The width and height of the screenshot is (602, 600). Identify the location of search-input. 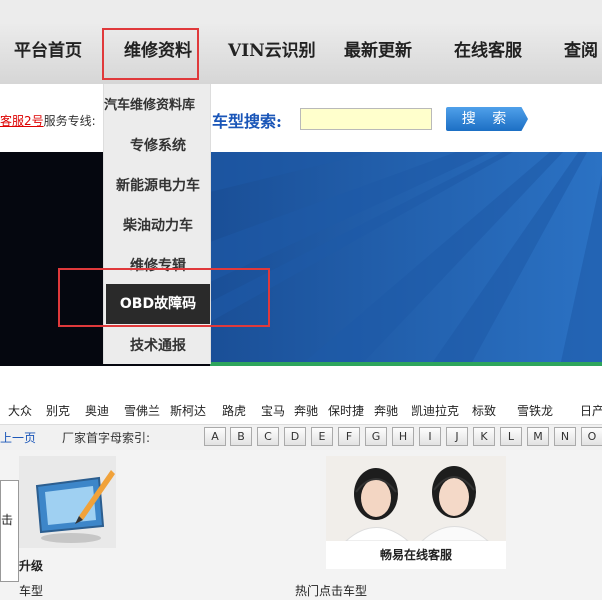
(366, 119).